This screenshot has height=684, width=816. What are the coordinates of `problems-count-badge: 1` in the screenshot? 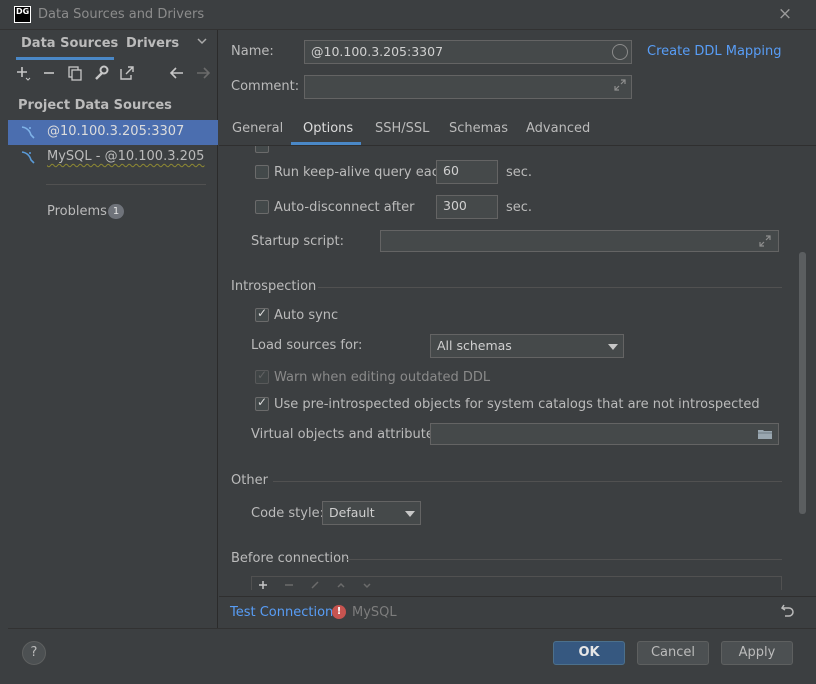 It's located at (116, 211).